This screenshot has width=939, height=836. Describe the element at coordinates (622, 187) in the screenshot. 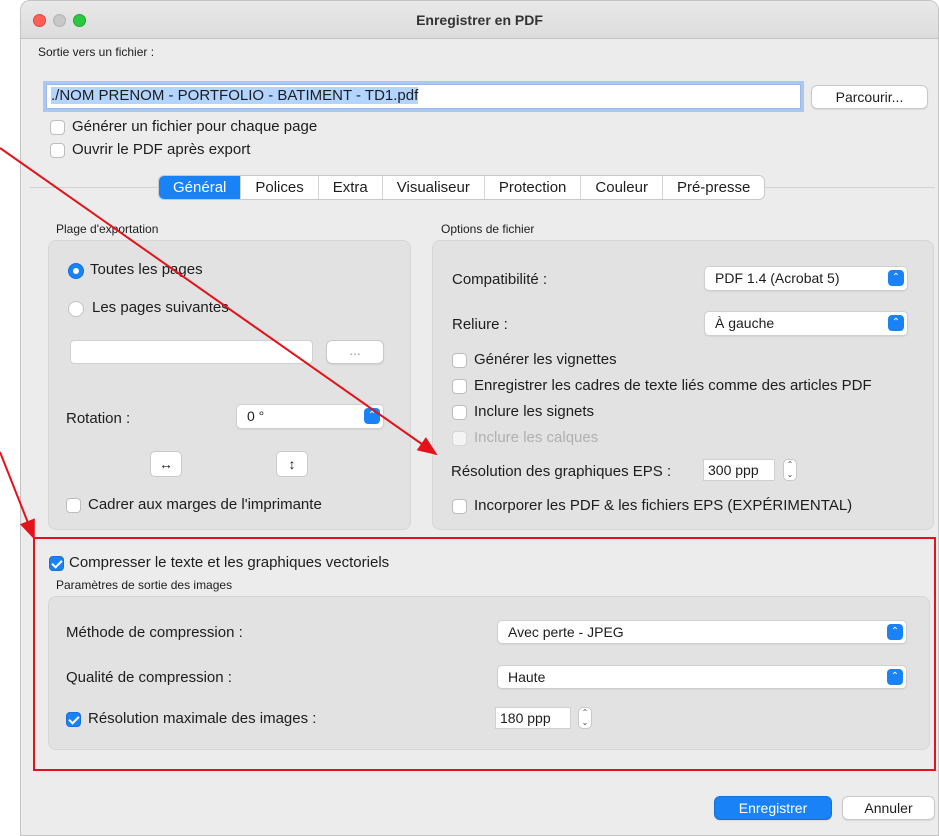

I see `tab-color: Couleur` at that location.